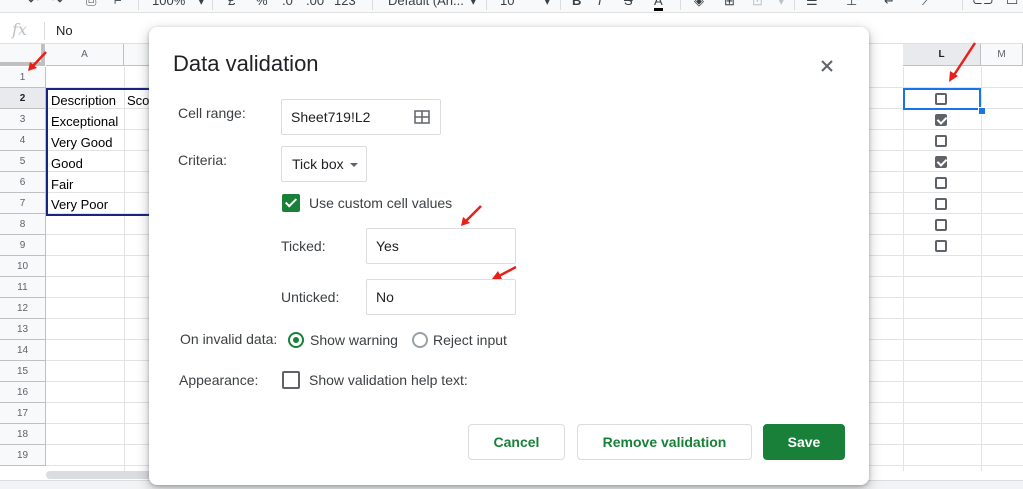 The height and width of the screenshot is (489, 1023). I want to click on ticked-value: Yes, so click(387, 246).